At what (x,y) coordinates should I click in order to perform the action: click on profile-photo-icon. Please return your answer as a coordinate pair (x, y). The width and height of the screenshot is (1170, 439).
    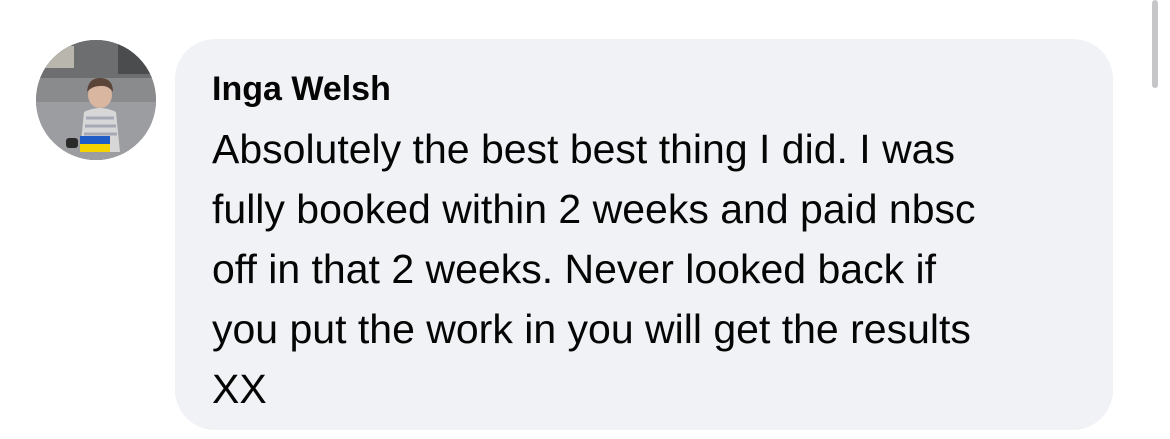
    Looking at the image, I should click on (96, 100).